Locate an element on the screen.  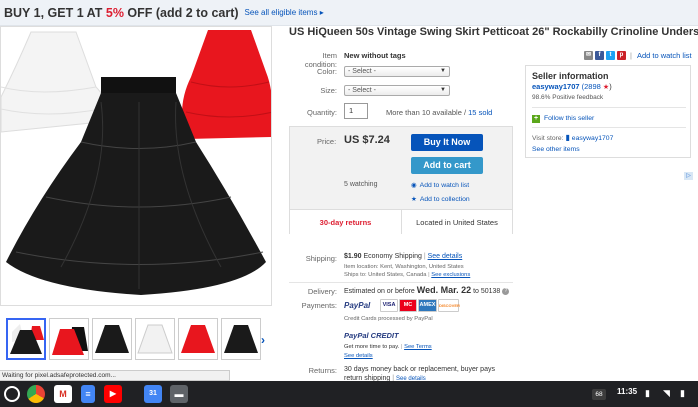
price-value: US $7.24 is located at coordinates (367, 140).